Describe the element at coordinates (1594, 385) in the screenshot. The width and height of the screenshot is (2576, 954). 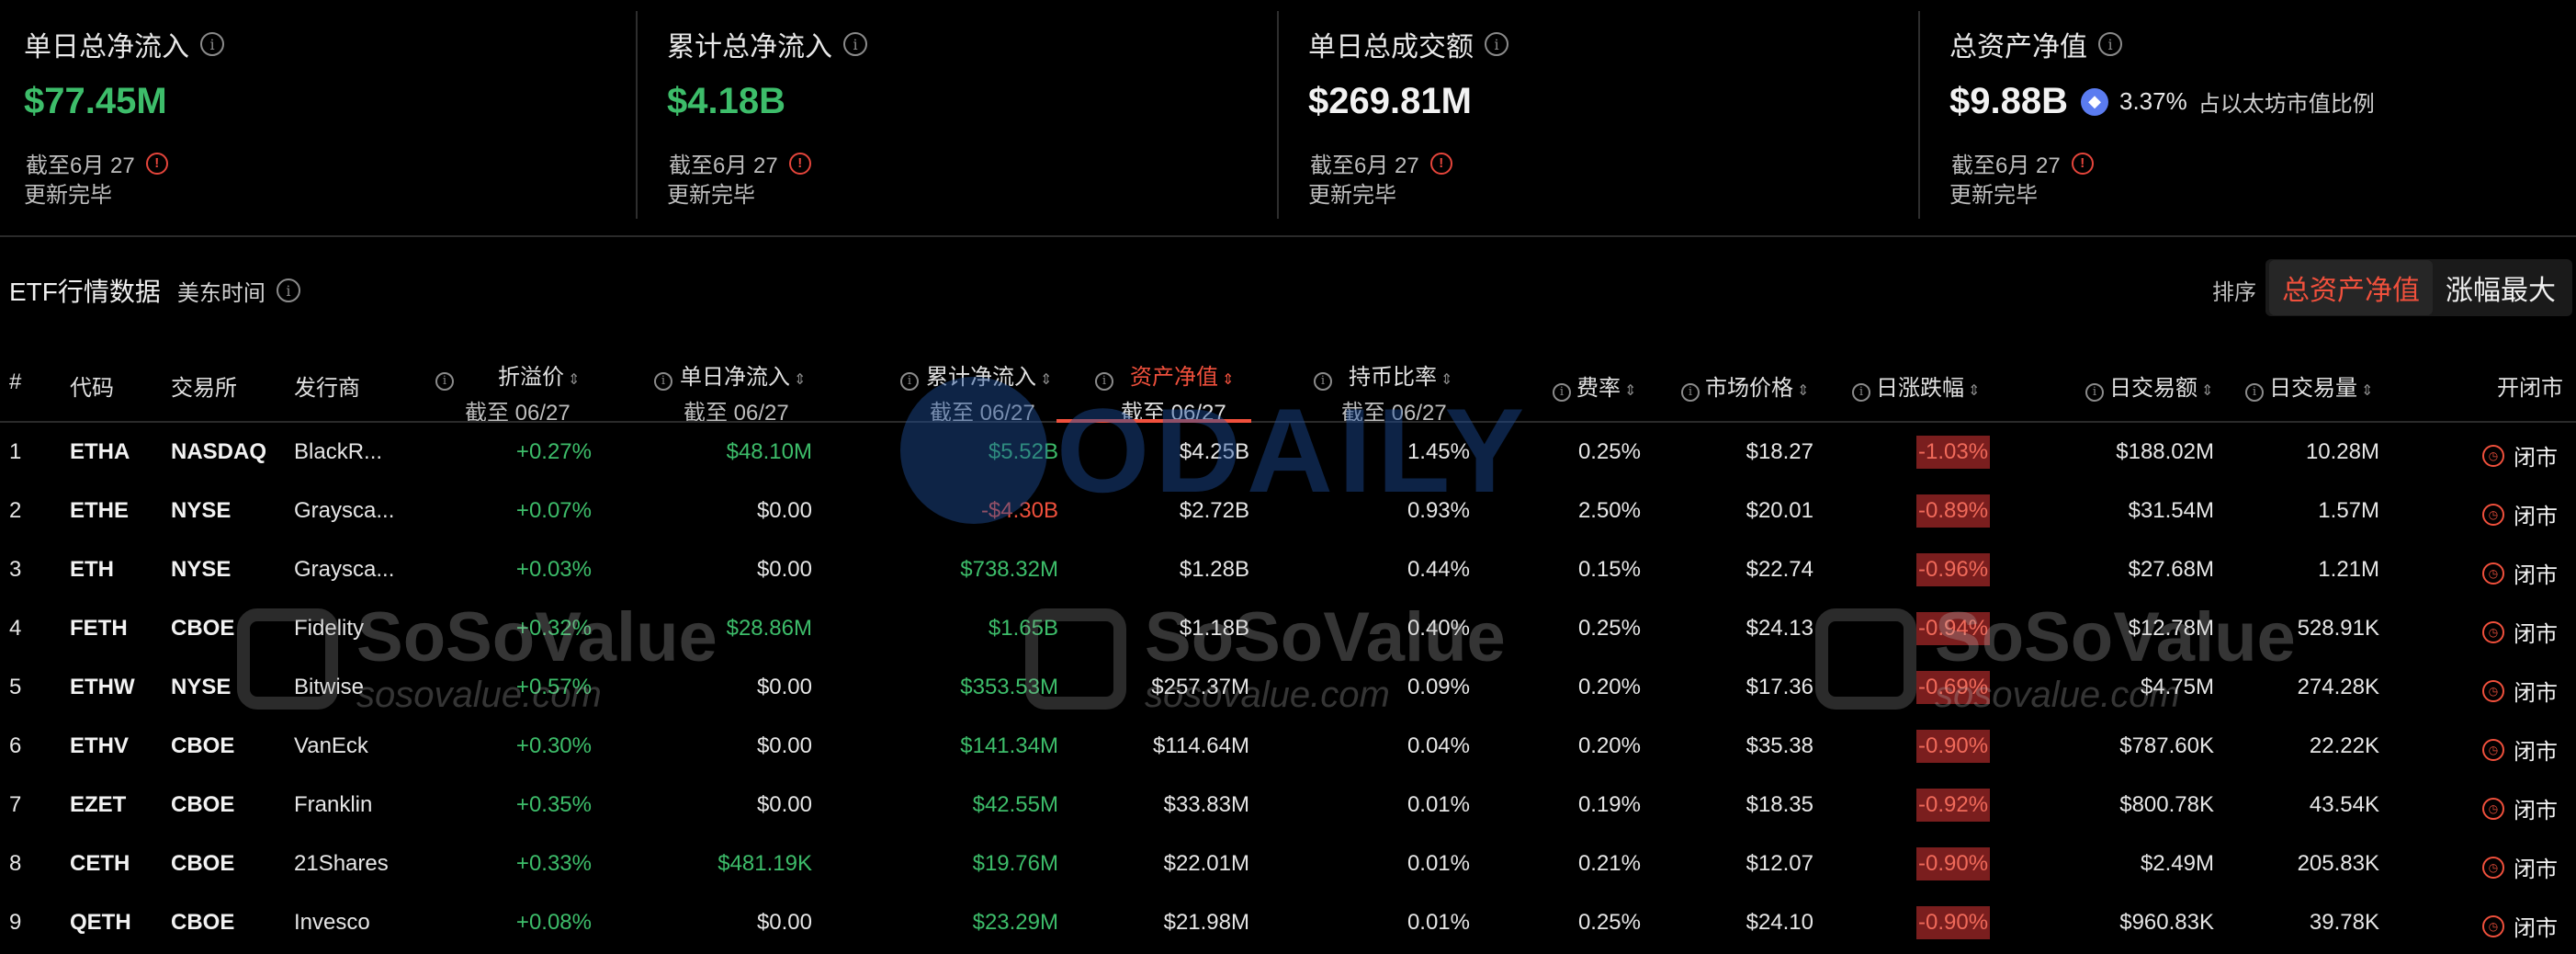
I see `col-fee: i 费率 ⇕` at that location.